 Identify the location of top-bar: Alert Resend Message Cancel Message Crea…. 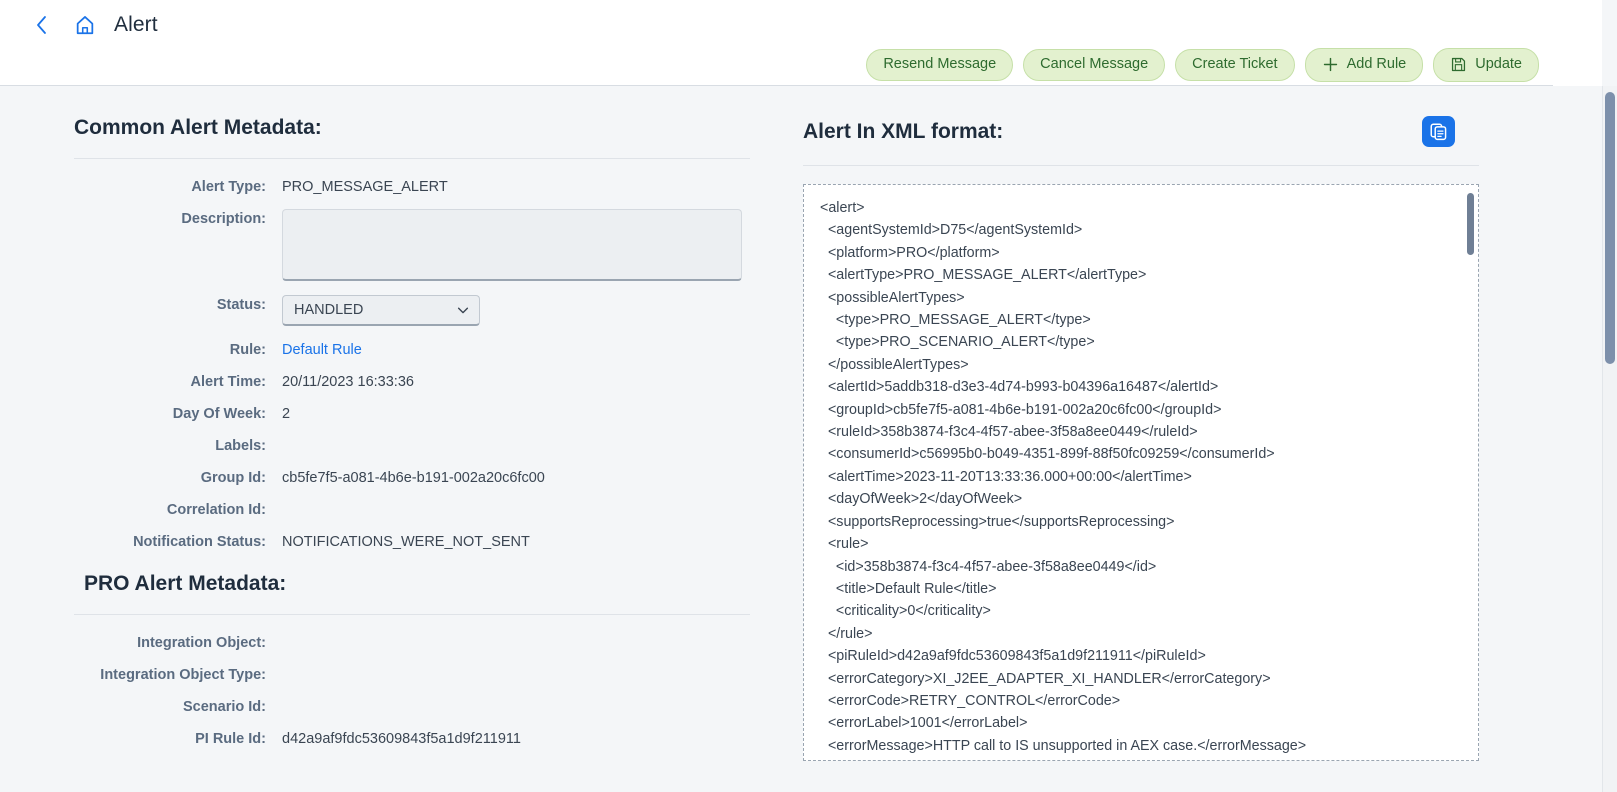
(776, 43).